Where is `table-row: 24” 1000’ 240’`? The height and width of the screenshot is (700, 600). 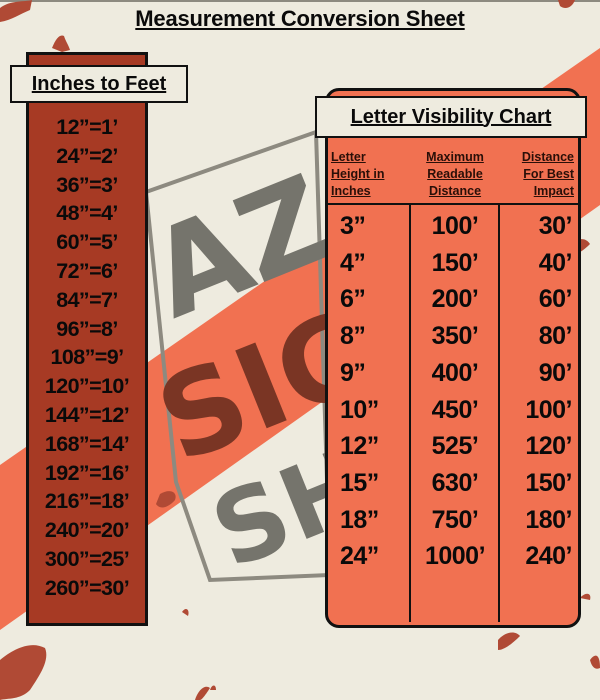
table-row: 24” 1000’ 240’ is located at coordinates (453, 556).